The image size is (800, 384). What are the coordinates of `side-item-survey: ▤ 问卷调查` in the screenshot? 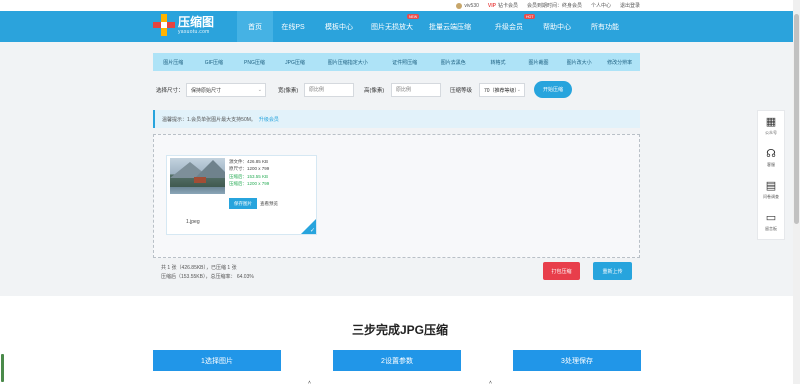 It's located at (771, 191).